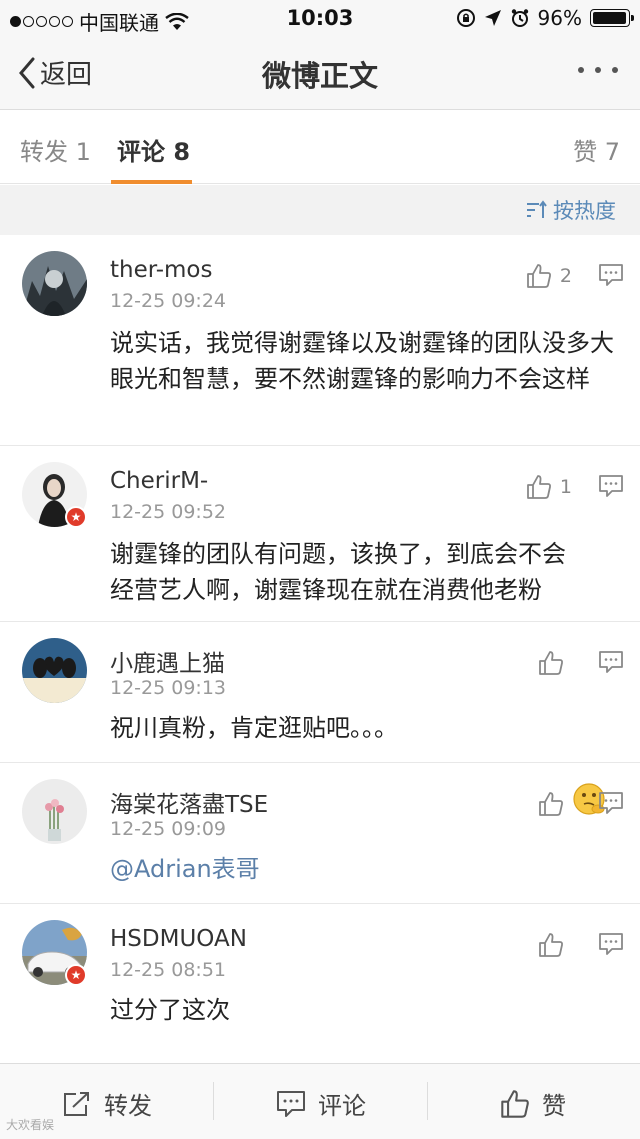 This screenshot has width=640, height=1139. What do you see at coordinates (612, 18) in the screenshot?
I see `battery-icon` at bounding box center [612, 18].